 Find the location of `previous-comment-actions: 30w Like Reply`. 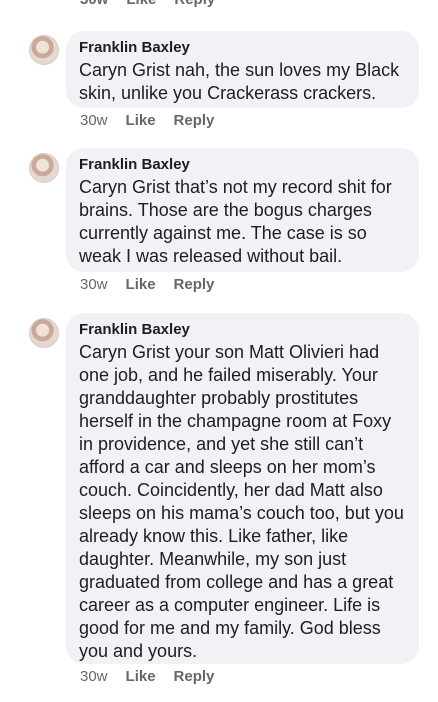

previous-comment-actions: 30w Like Reply is located at coordinates (147, 4).